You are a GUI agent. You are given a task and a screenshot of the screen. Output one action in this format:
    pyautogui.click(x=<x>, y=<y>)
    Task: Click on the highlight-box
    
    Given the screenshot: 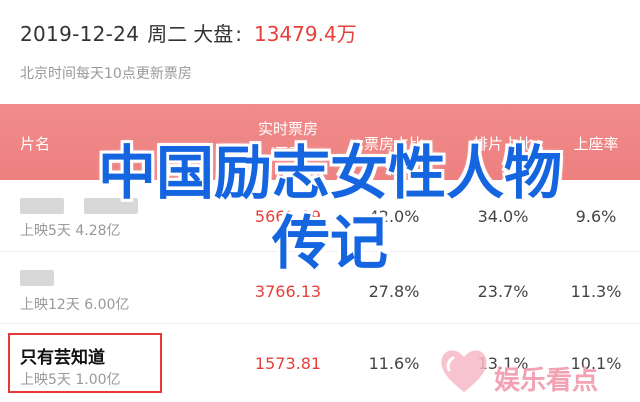 What is the action you would take?
    pyautogui.click(x=85, y=363)
    